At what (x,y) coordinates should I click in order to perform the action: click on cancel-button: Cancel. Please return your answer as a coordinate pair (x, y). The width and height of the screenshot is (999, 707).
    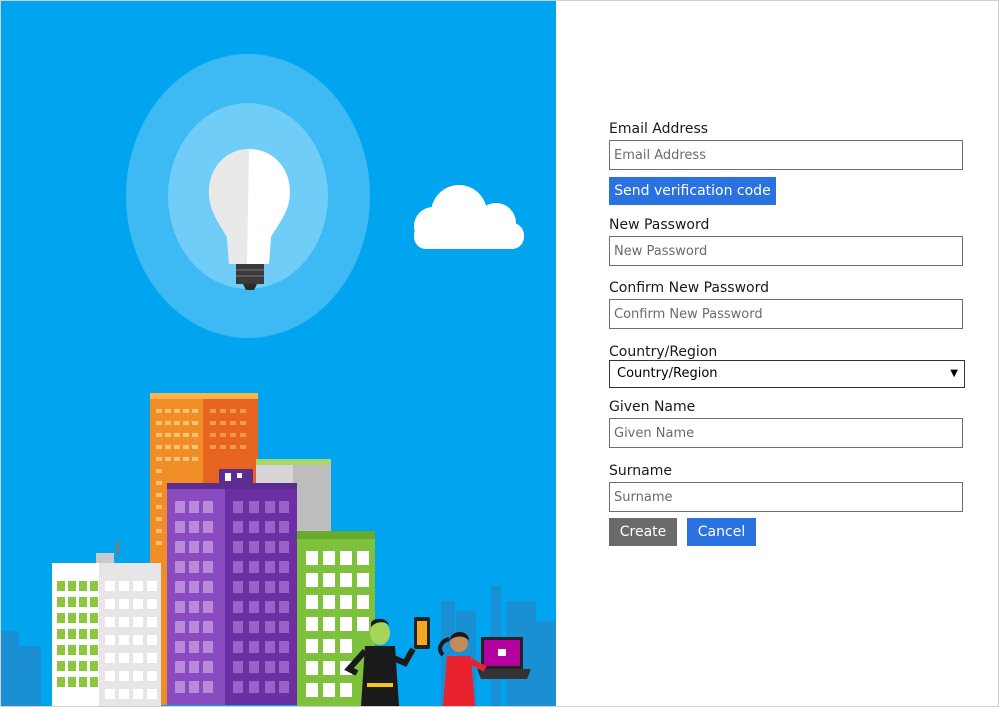
    Looking at the image, I should click on (721, 532).